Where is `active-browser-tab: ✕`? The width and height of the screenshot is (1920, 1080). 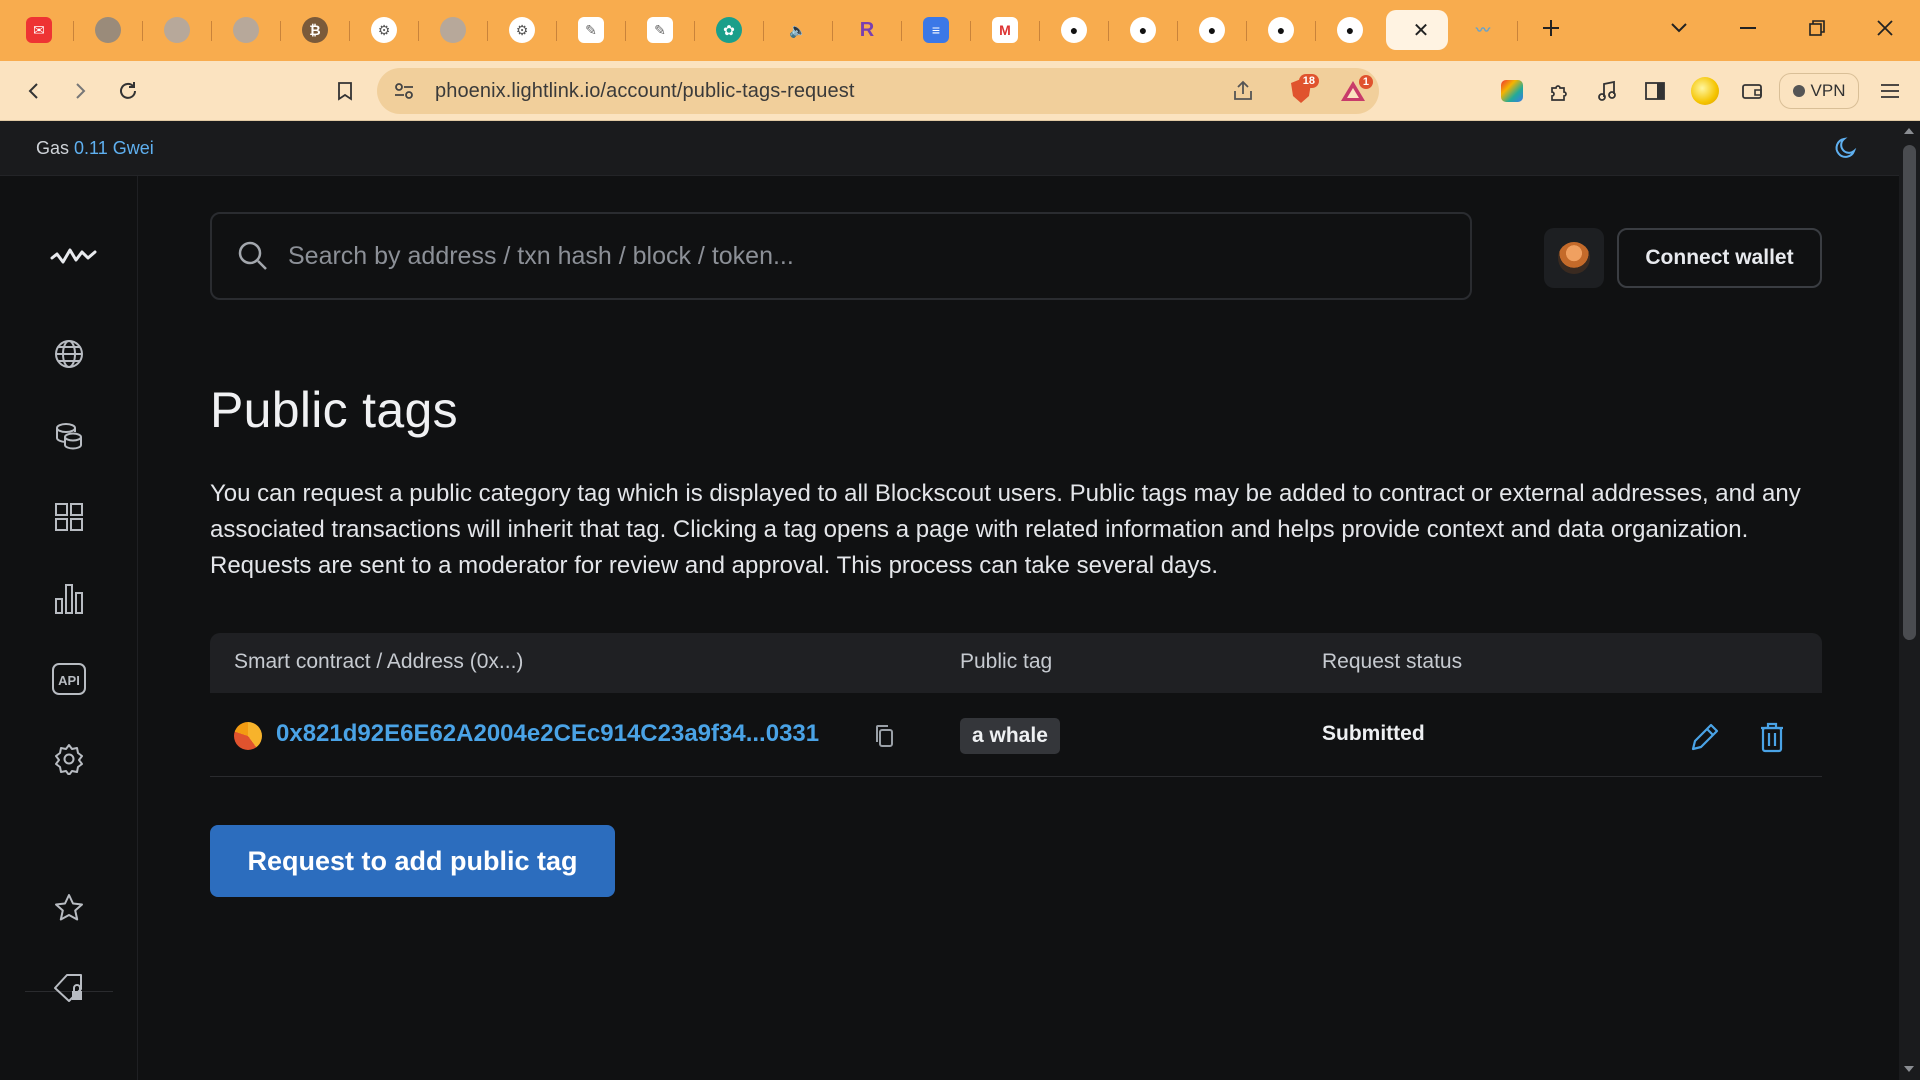
active-browser-tab: ✕ is located at coordinates (1417, 30).